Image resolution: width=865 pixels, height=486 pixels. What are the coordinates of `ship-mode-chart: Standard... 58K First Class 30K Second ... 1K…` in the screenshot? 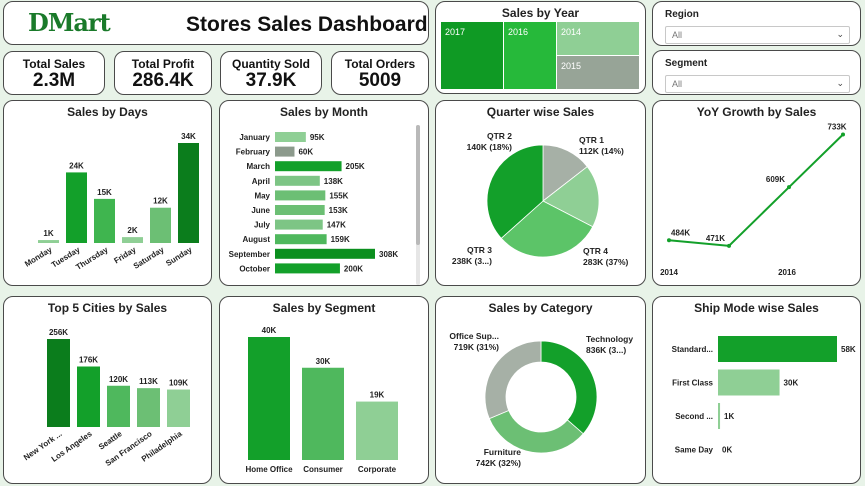 It's located at (764, 395).